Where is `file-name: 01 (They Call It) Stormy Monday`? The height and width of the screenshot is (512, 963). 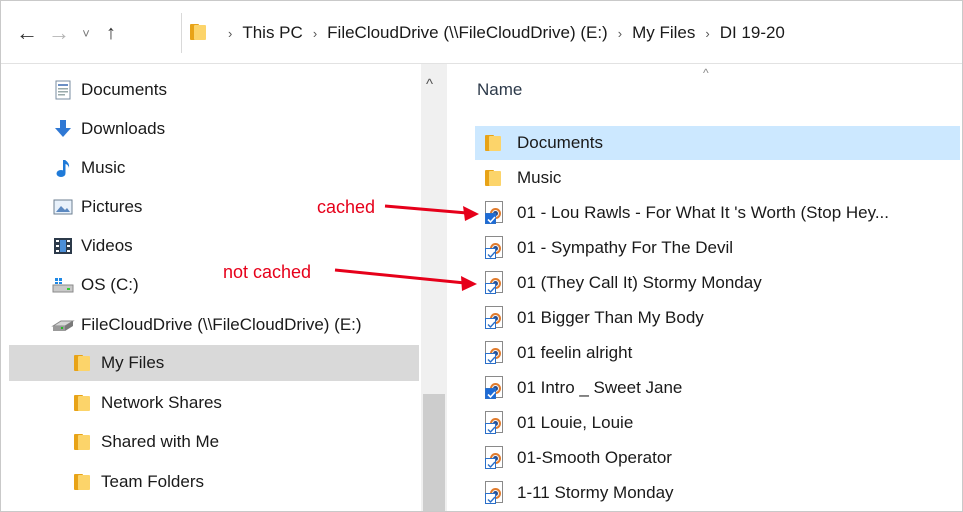 file-name: 01 (They Call It) Stormy Monday is located at coordinates (639, 282).